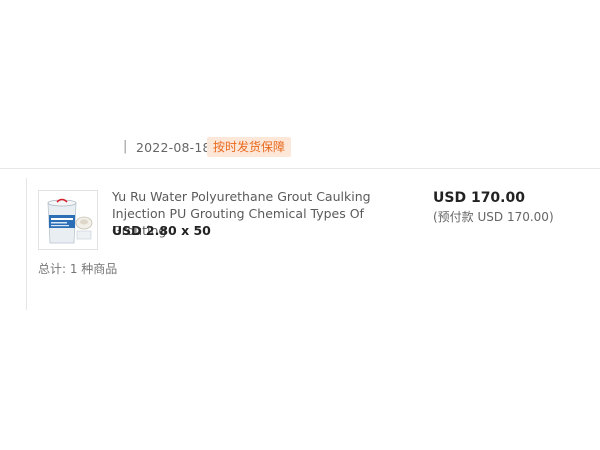 This screenshot has width=600, height=450. What do you see at coordinates (249, 147) in the screenshot?
I see `on-time-delivery-badge: 按时发货保障` at bounding box center [249, 147].